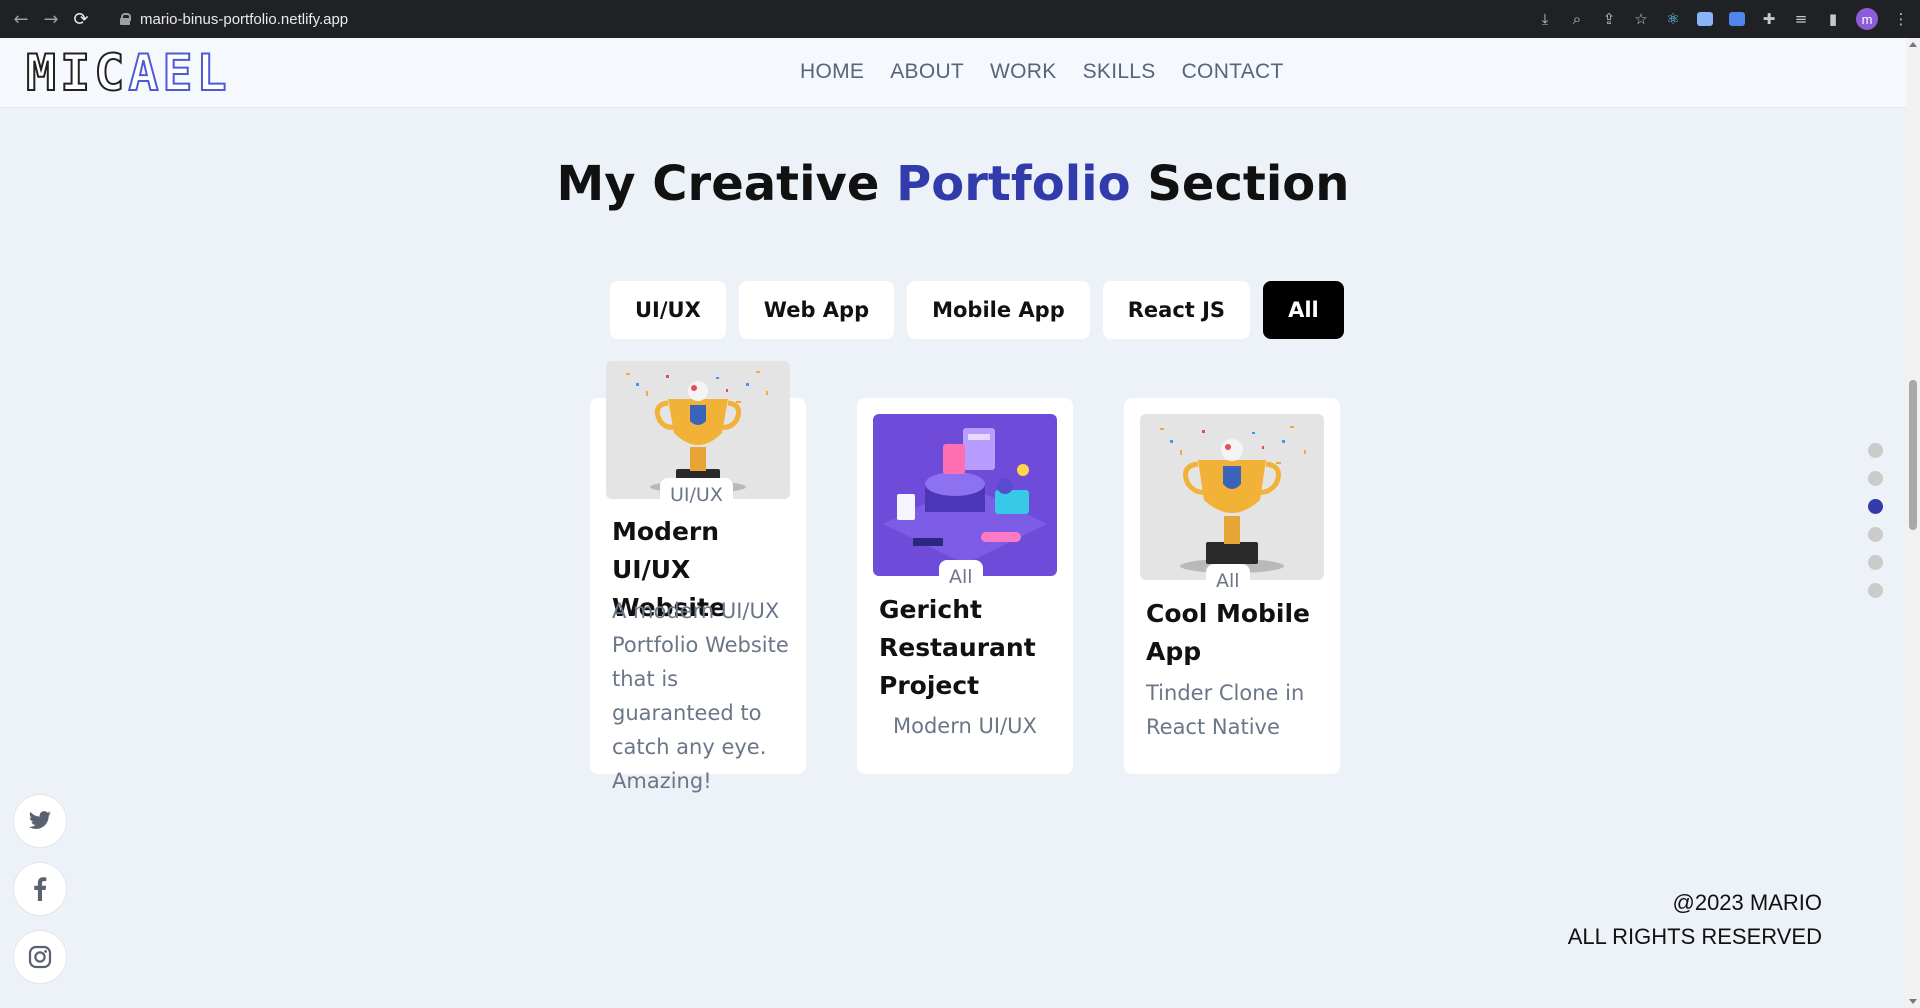 The image size is (1920, 1008). Describe the element at coordinates (1176, 310) in the screenshot. I see `filter-react-js: React JS` at that location.